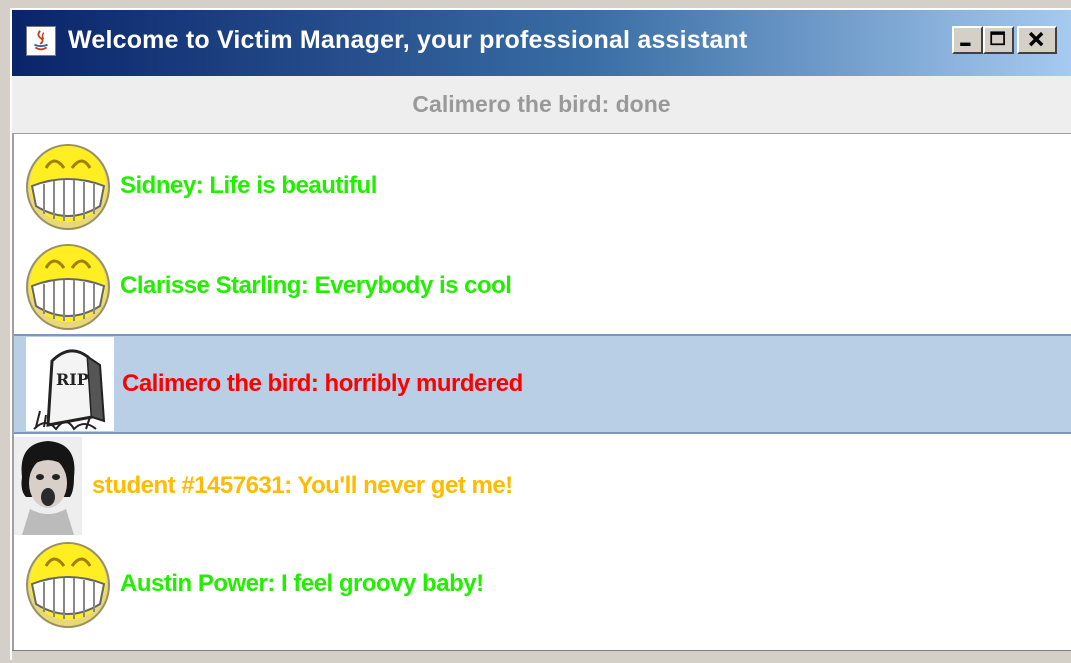 This screenshot has height=663, width=1071. Describe the element at coordinates (542, 186) in the screenshot. I see `list-item: Sidney: Life is beautiful` at that location.